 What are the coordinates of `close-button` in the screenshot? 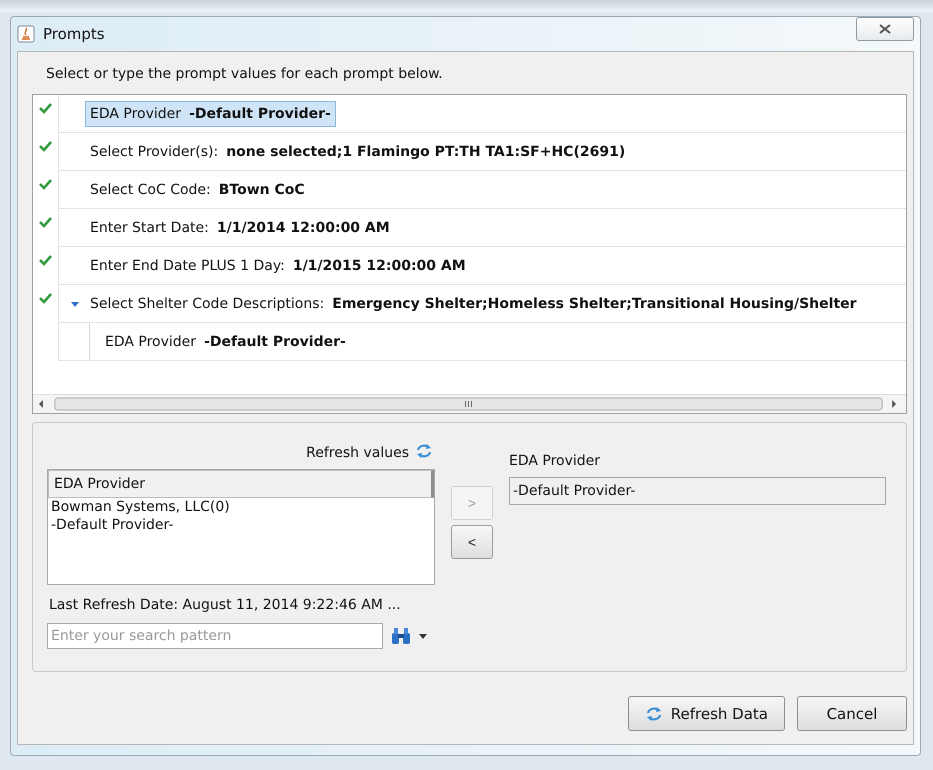 It's located at (885, 29).